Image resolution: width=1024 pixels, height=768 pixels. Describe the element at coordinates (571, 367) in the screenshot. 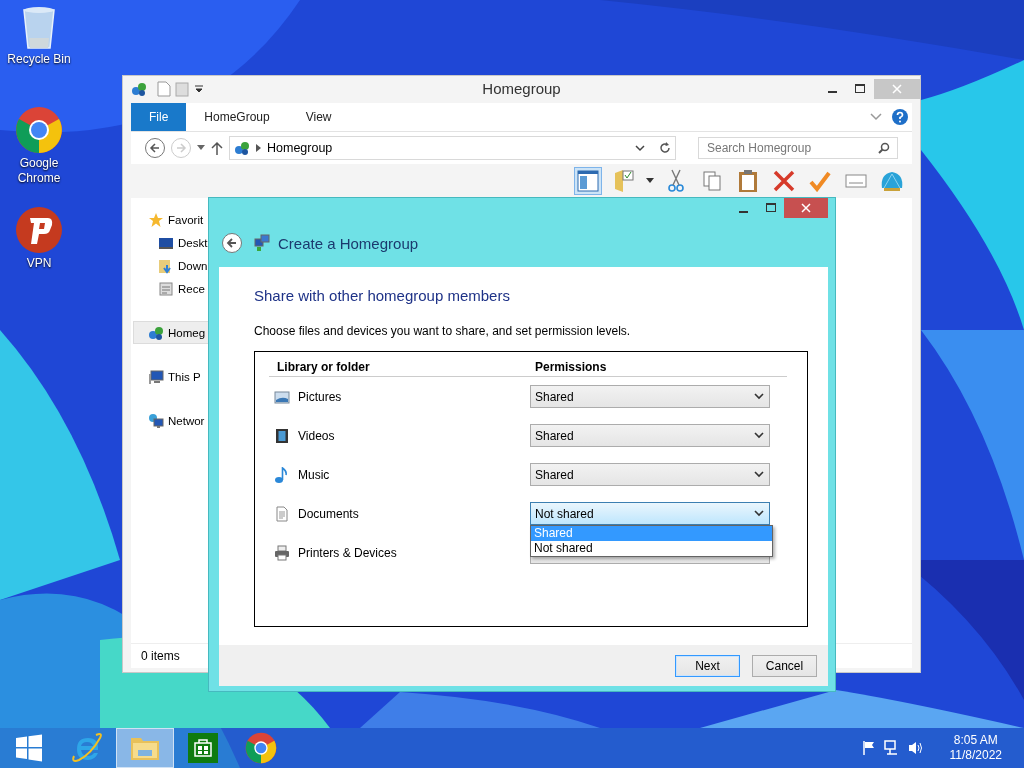

I see `column-header: Permissions` at that location.